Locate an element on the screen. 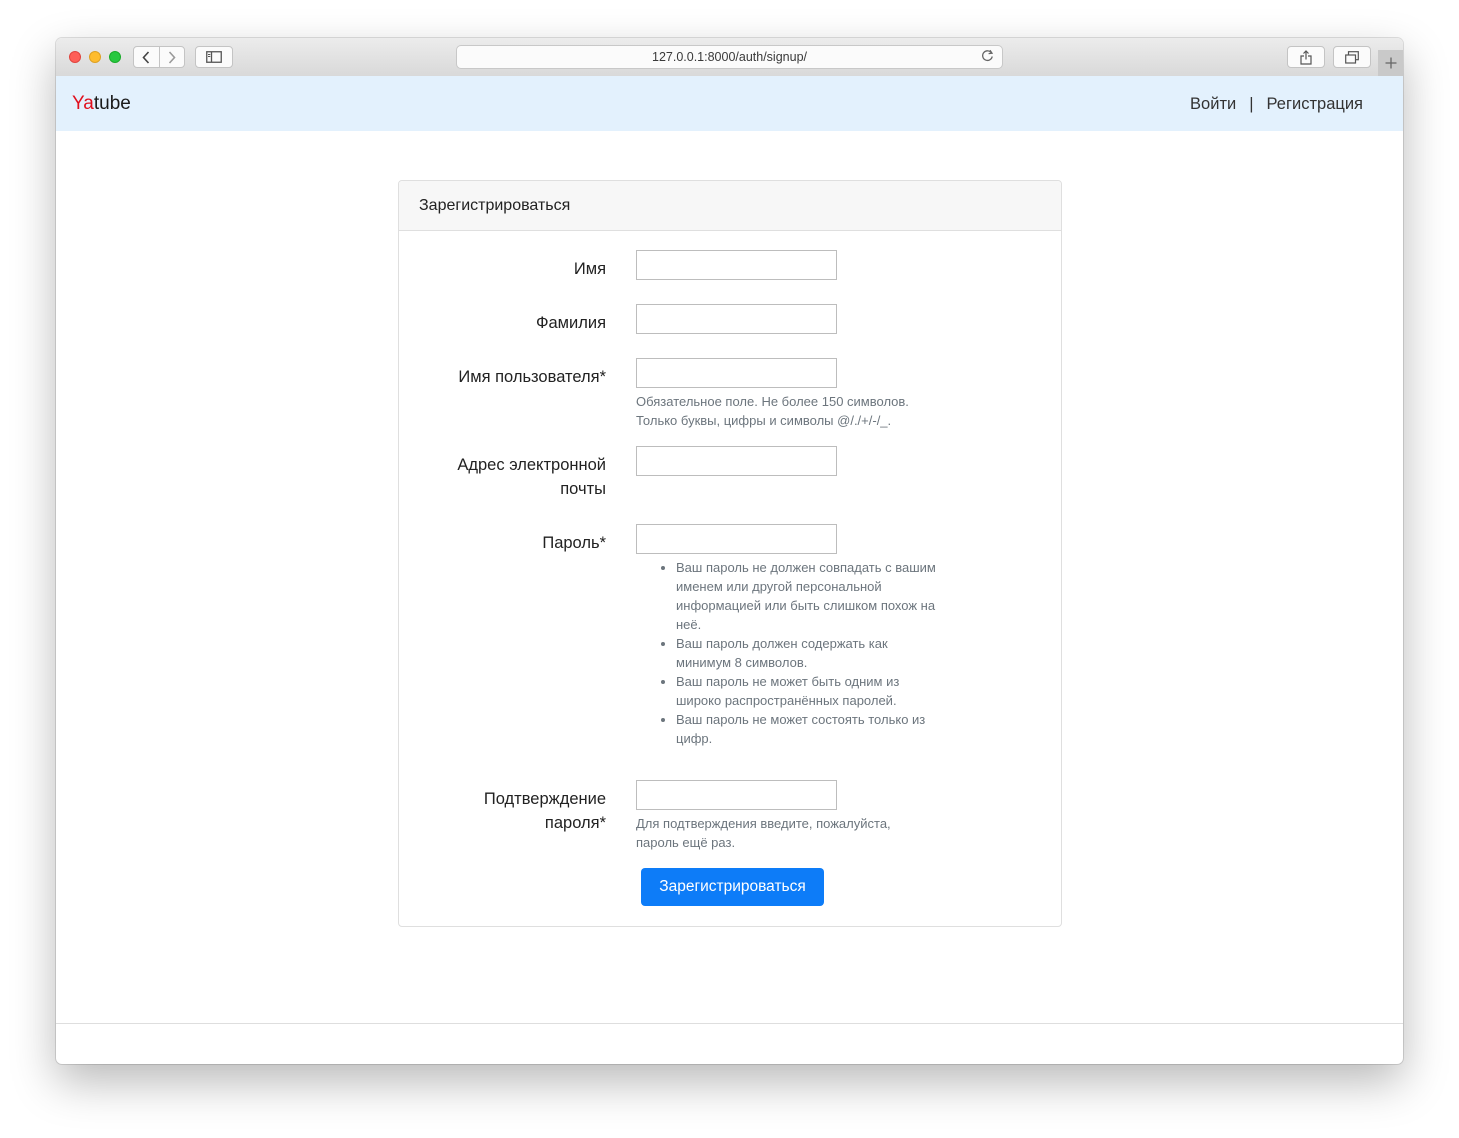  username-help-line2: Только буквы, цифры и символы @/./+/-/_. is located at coordinates (764, 420).